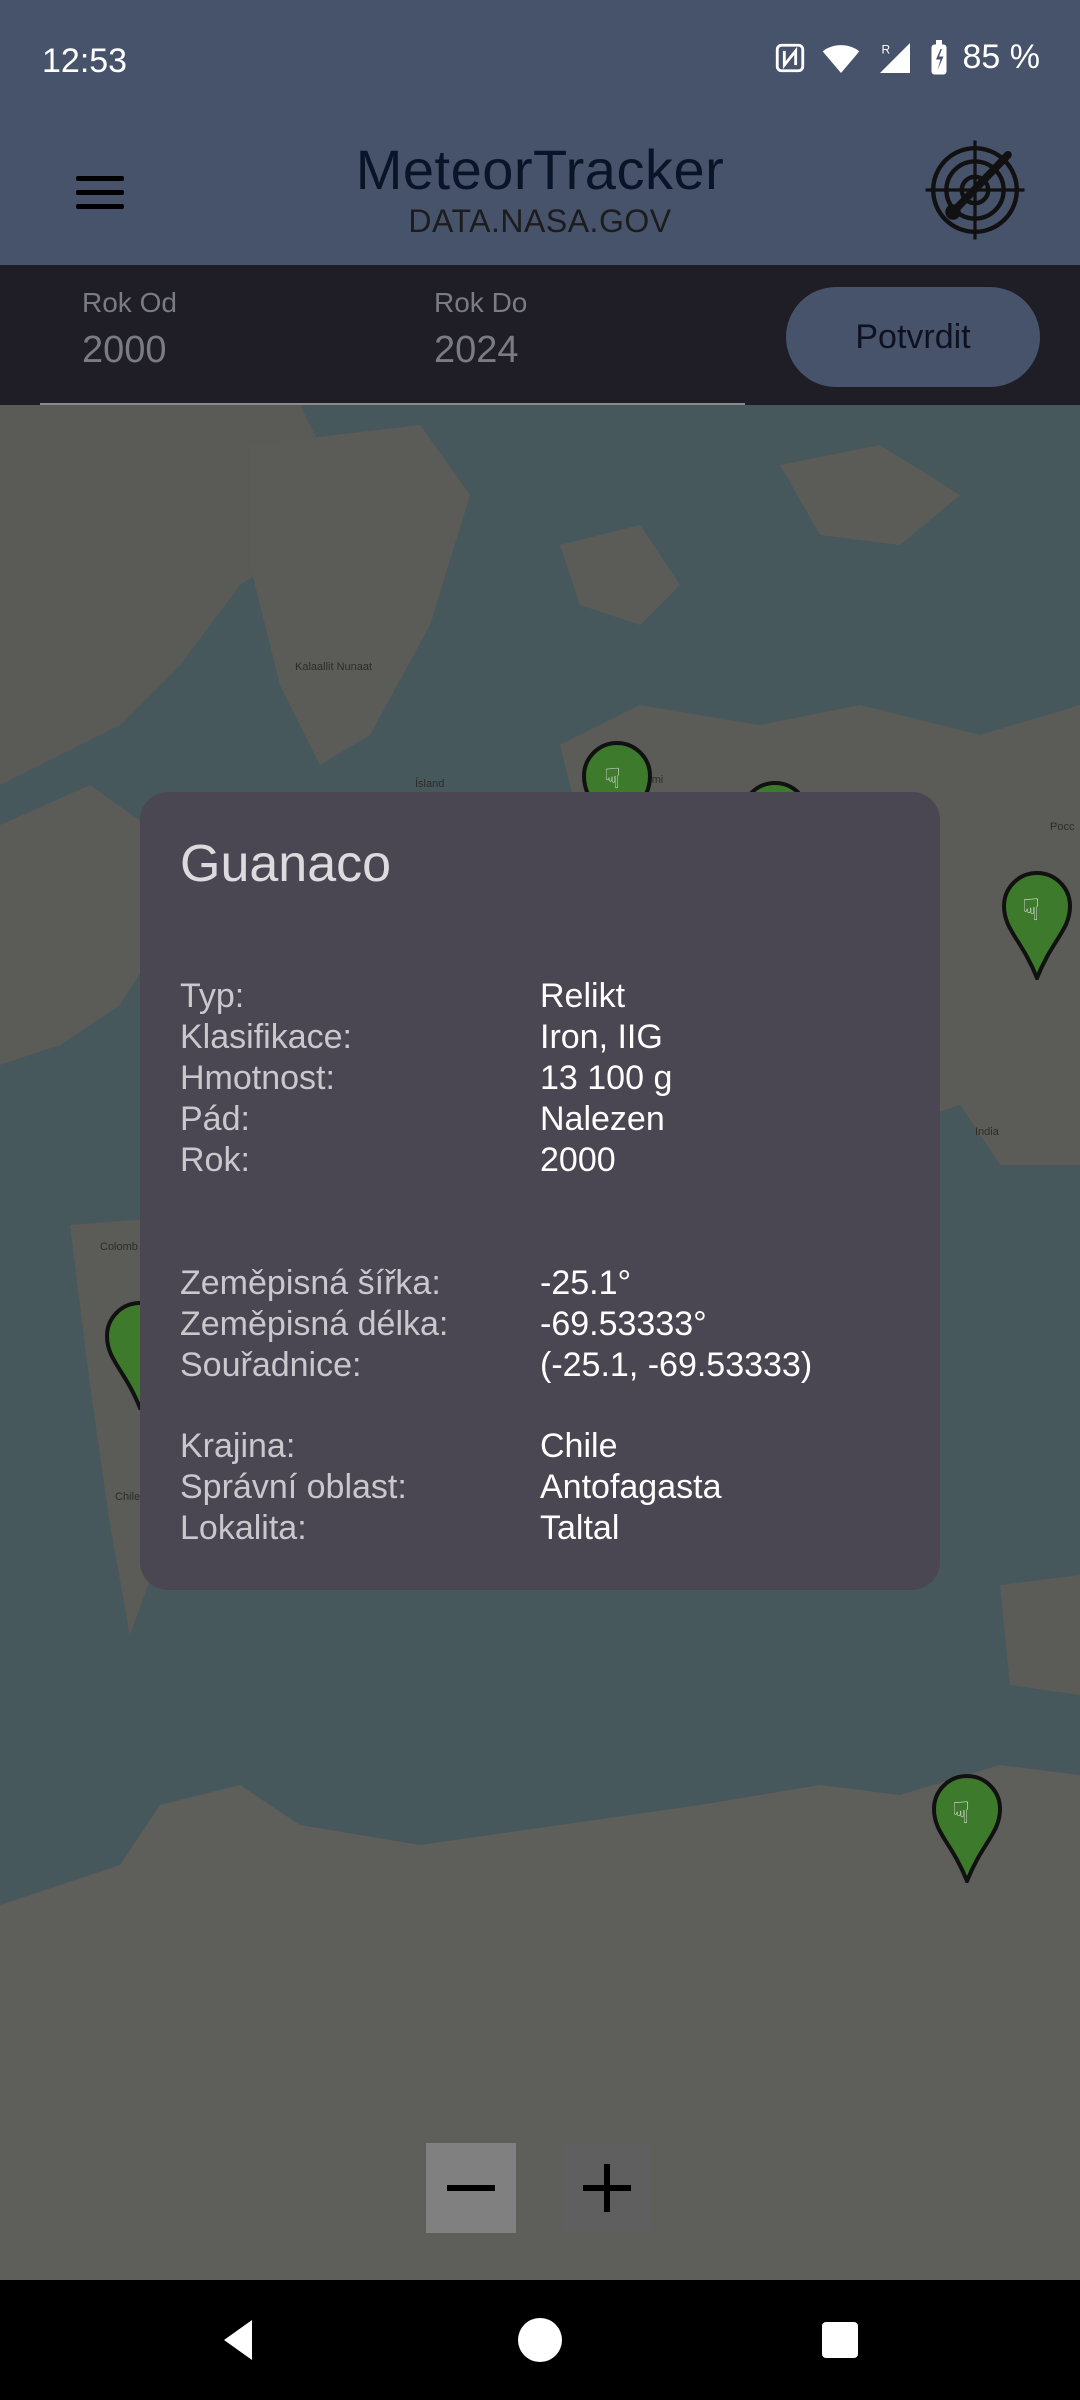 Image resolution: width=1080 pixels, height=2400 pixels. What do you see at coordinates (578, 1160) in the screenshot?
I see `detail-value: 2000` at bounding box center [578, 1160].